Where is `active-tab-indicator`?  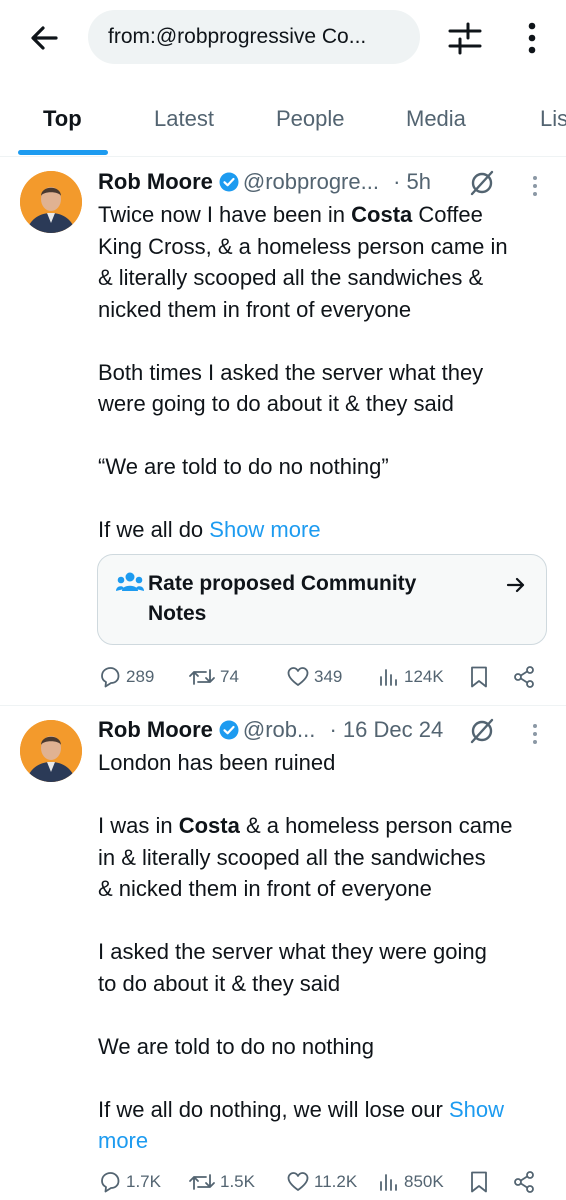
active-tab-indicator is located at coordinates (63, 152).